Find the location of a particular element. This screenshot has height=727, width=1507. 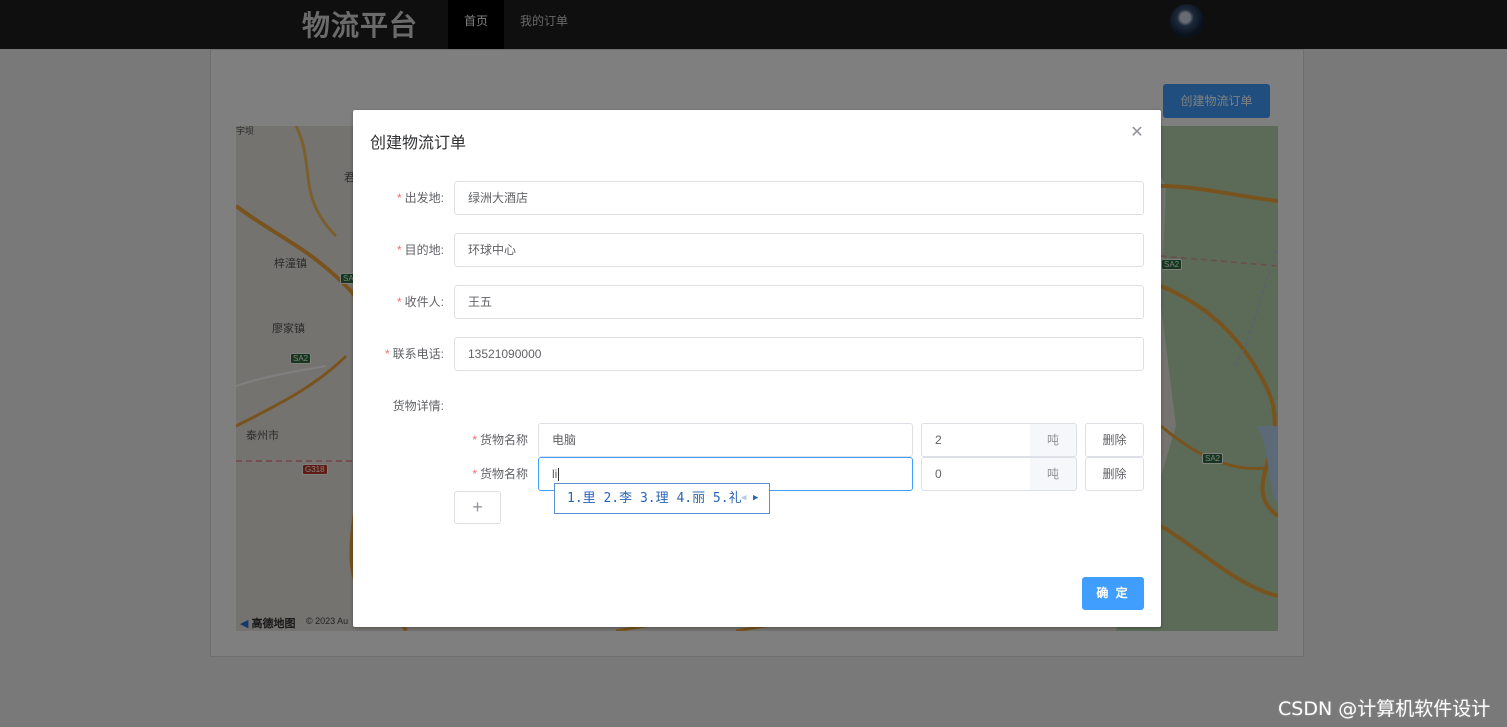

cargo-quantity-input: 0 is located at coordinates (976, 474).